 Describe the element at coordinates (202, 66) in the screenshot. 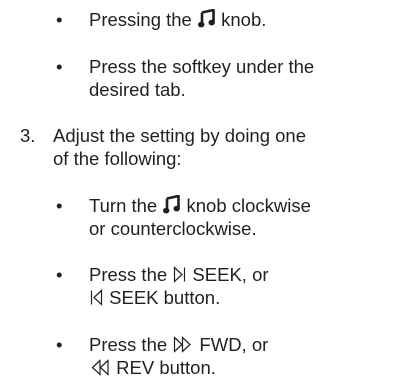

I see `text-line: Press the softkey under the` at that location.